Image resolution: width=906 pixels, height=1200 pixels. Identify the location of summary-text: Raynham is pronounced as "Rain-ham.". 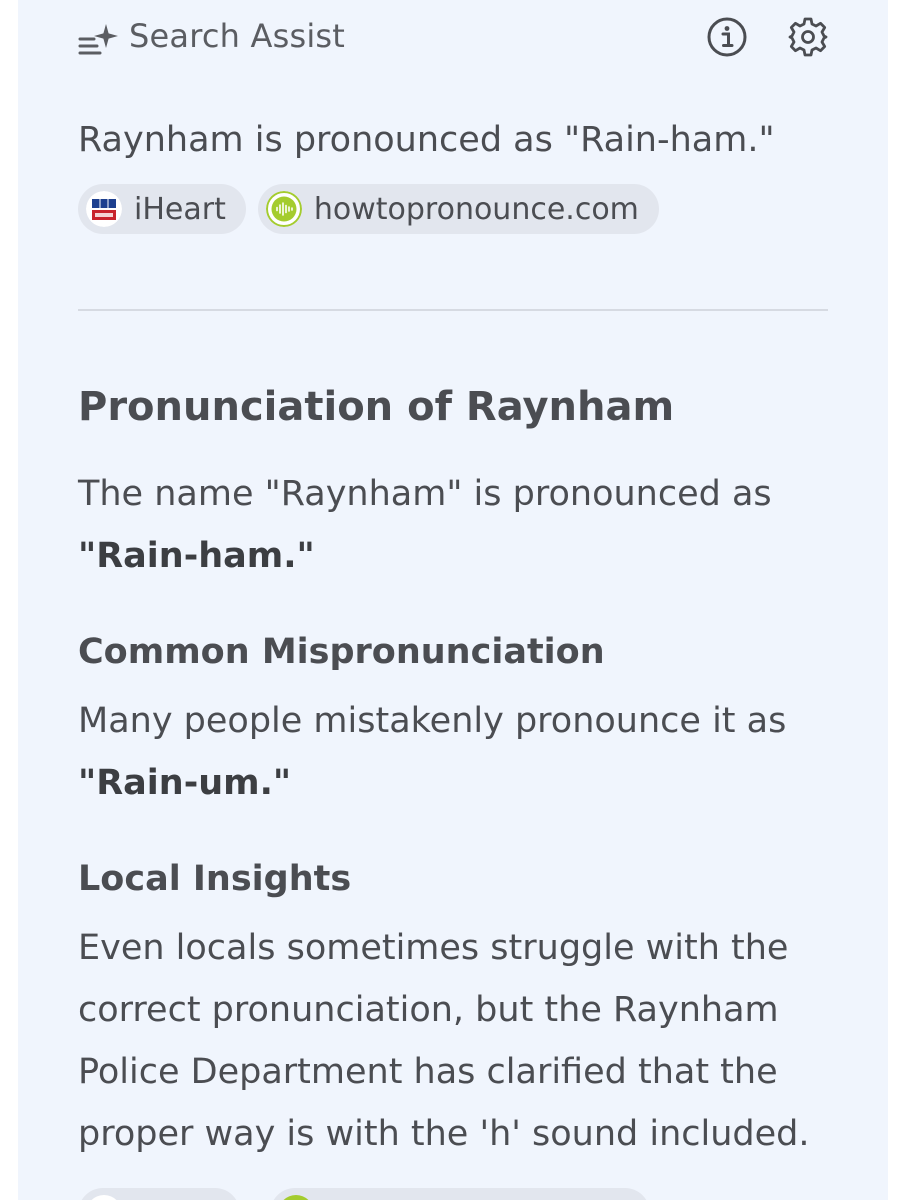
(426, 140).